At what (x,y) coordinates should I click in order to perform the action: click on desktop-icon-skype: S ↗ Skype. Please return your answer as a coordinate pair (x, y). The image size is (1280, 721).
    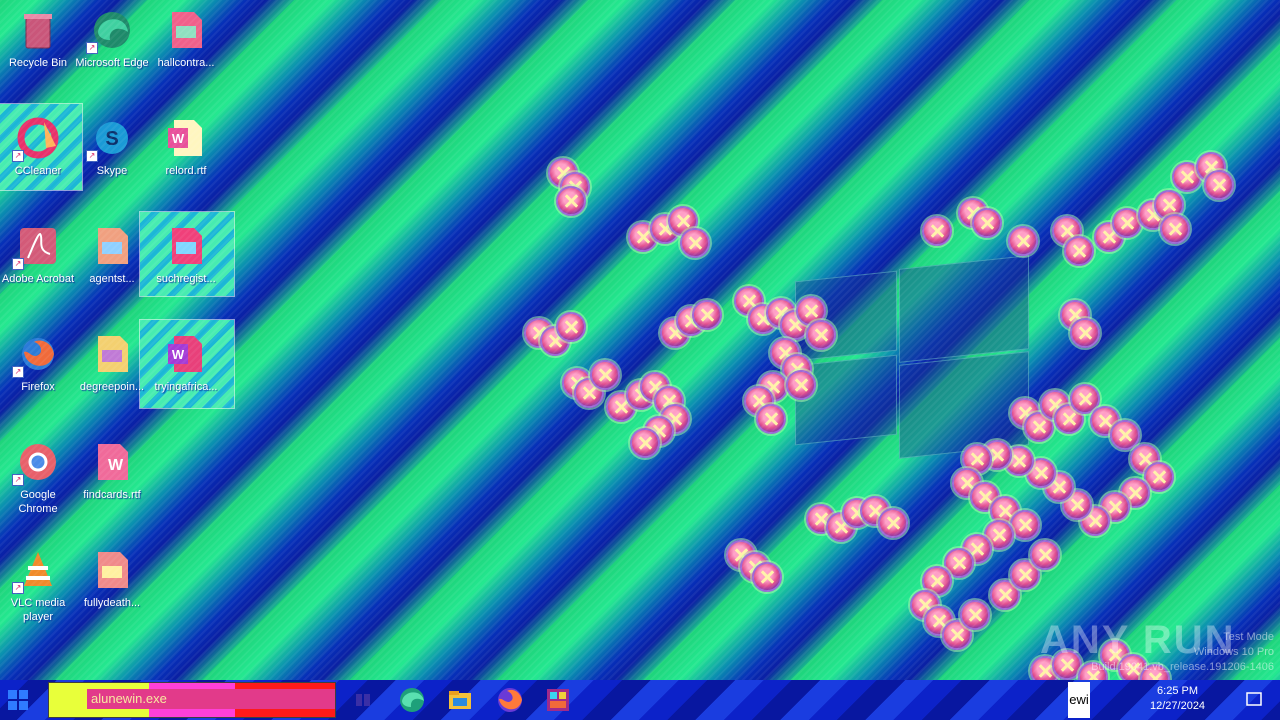
    Looking at the image, I should click on (112, 147).